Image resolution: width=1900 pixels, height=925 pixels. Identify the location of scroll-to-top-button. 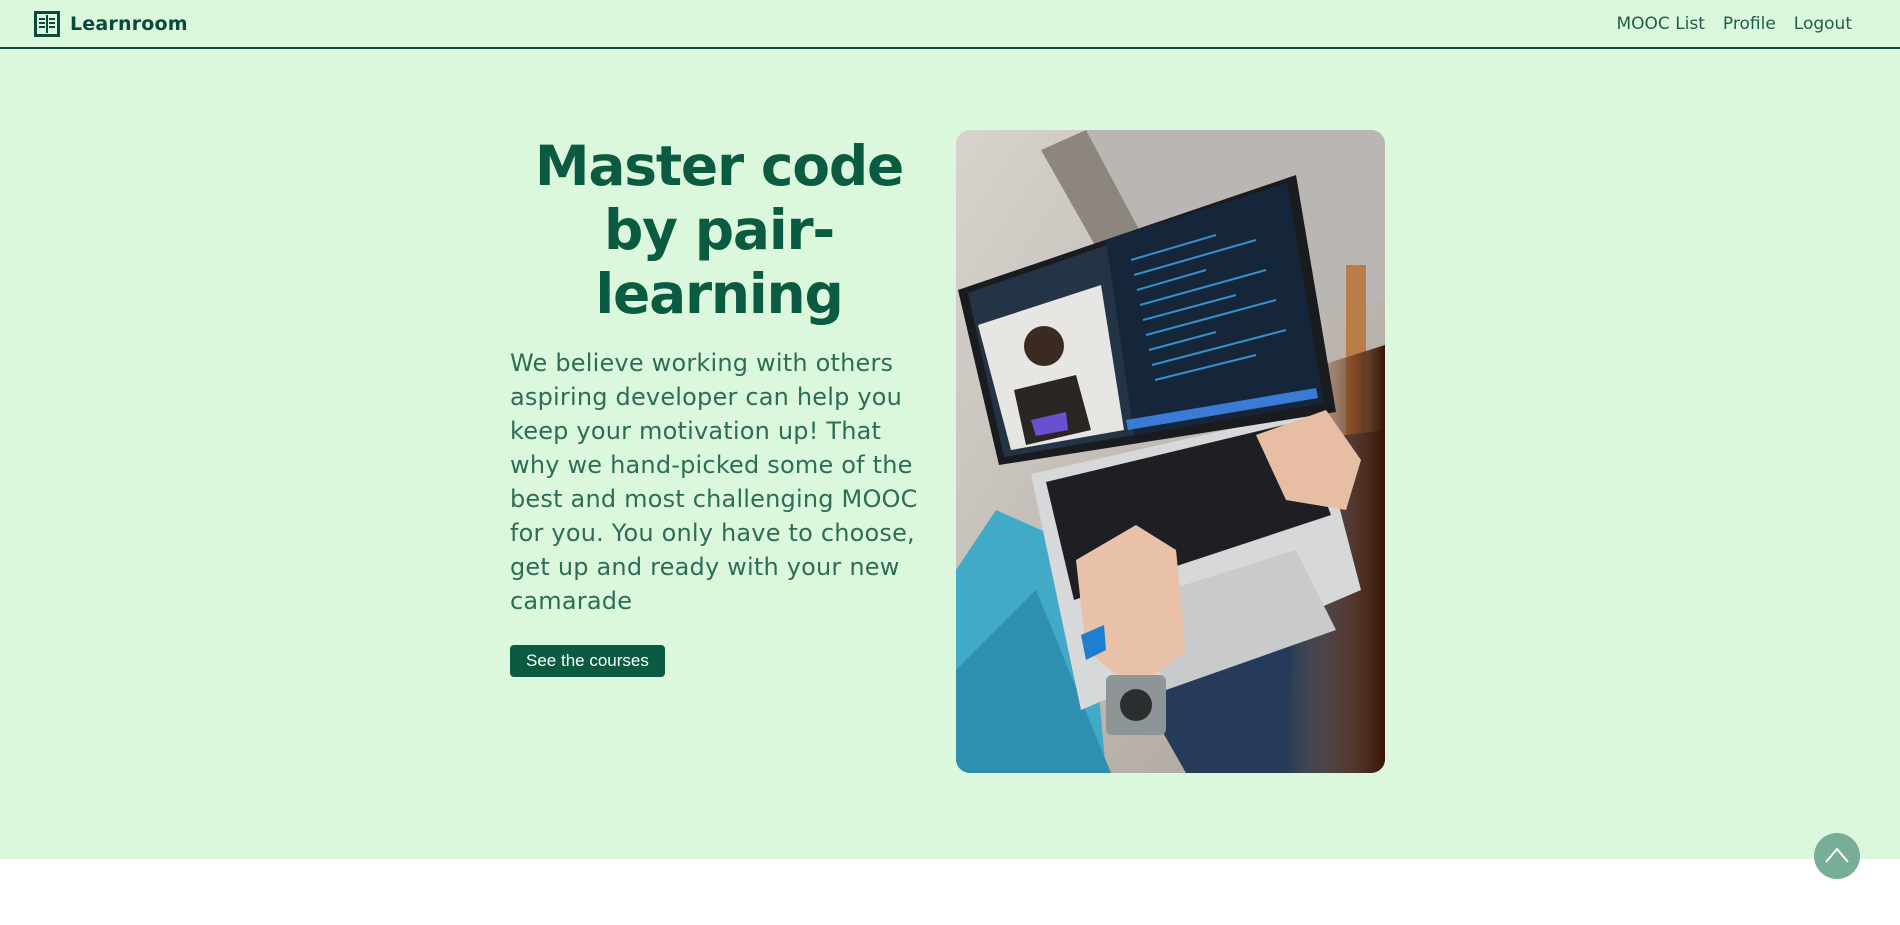
(1837, 856).